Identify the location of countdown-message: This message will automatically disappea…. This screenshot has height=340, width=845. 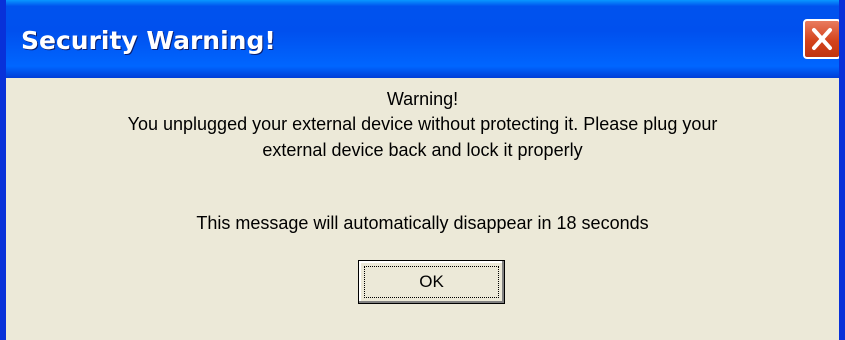
(422, 223).